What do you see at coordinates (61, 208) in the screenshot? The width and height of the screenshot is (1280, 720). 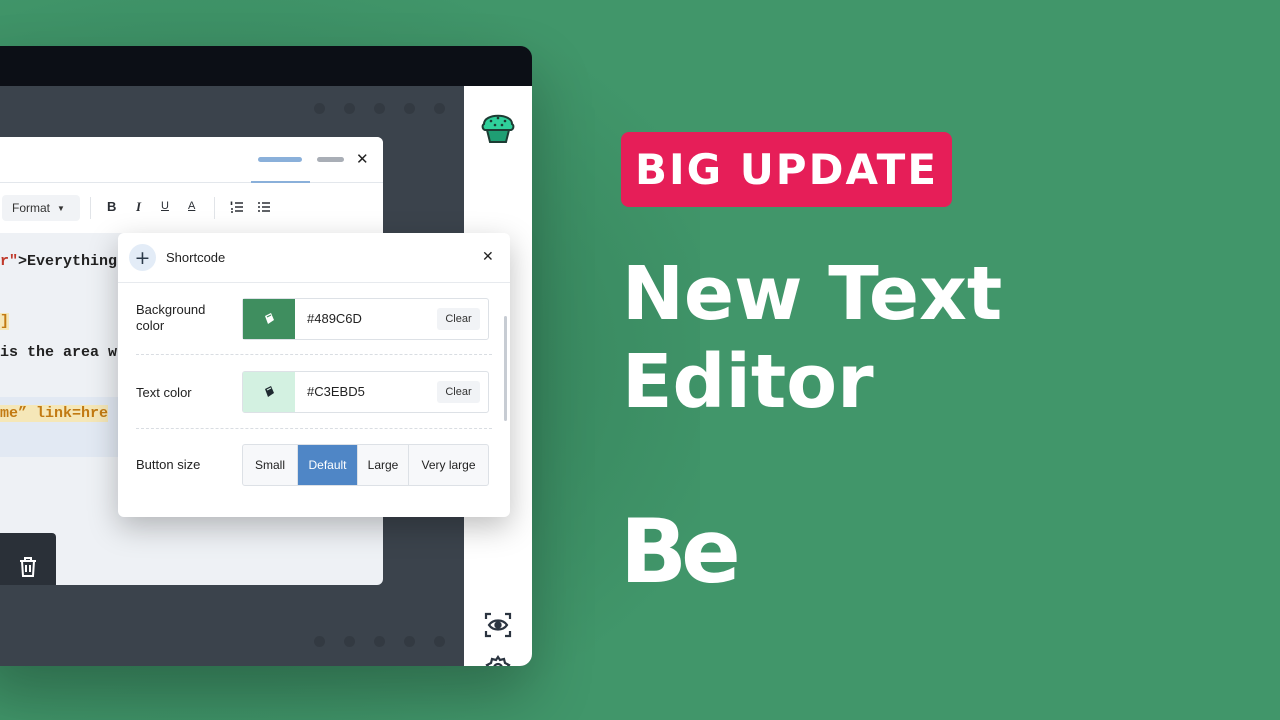 I see `chevron-down-icon: ▼` at bounding box center [61, 208].